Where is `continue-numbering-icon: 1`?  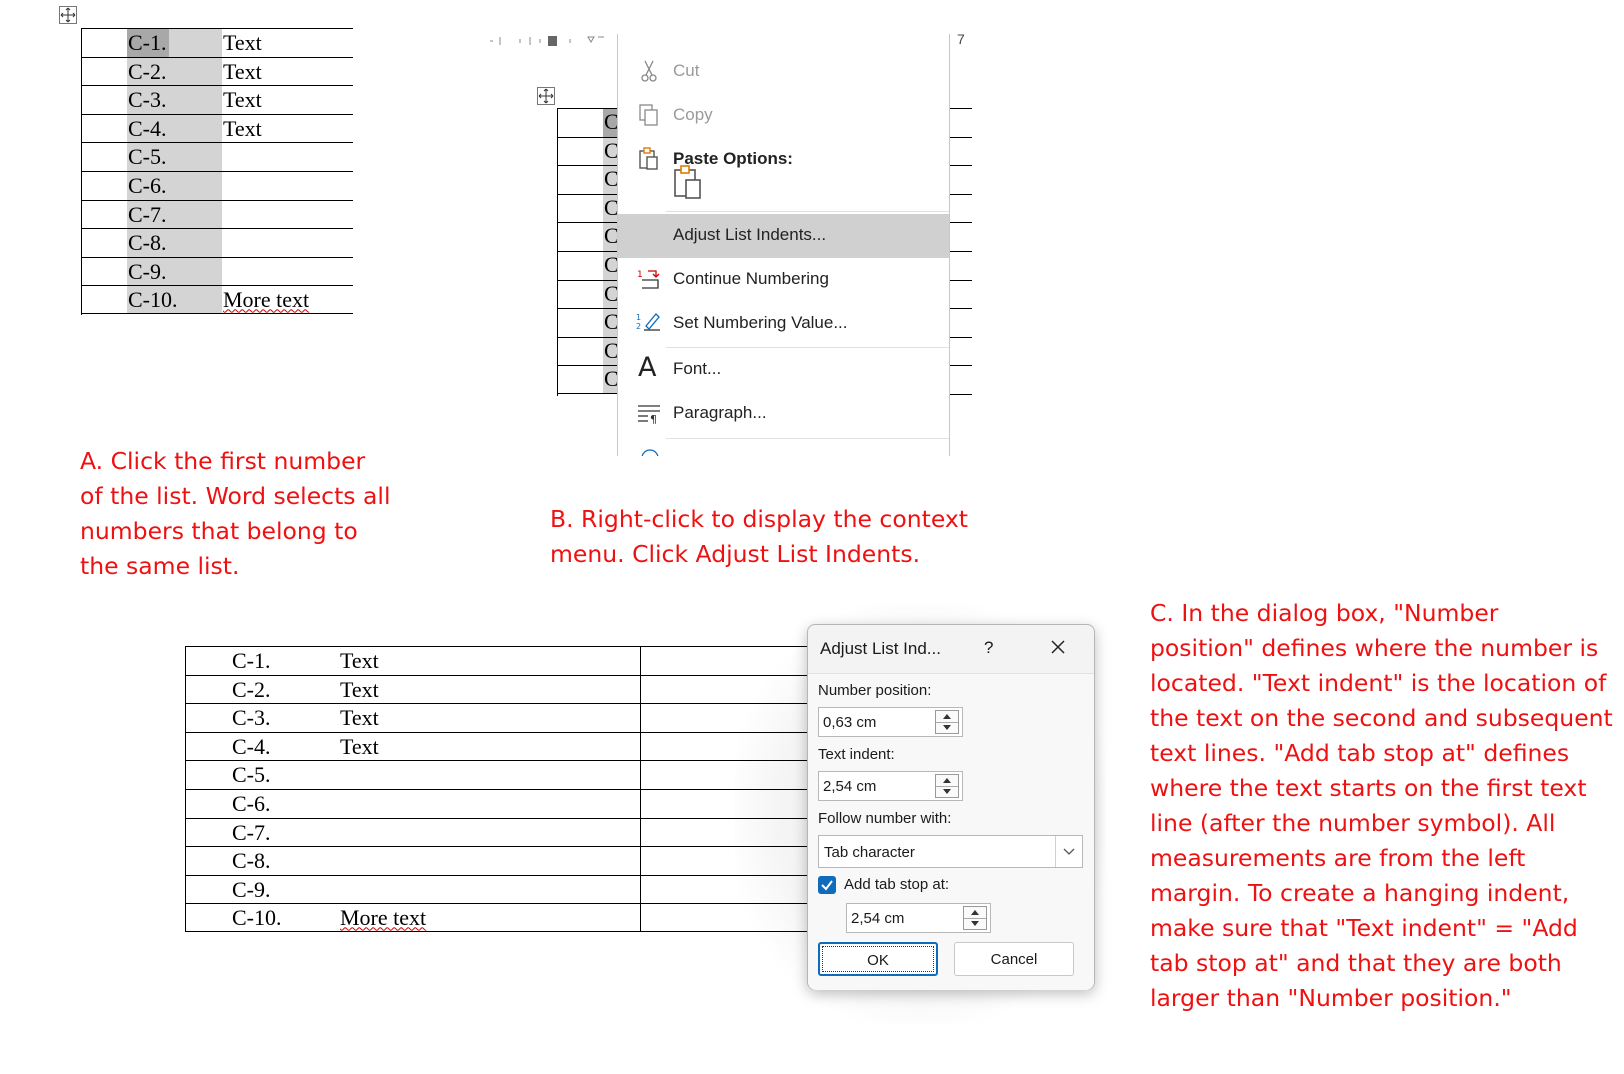 continue-numbering-icon: 1 is located at coordinates (648, 279).